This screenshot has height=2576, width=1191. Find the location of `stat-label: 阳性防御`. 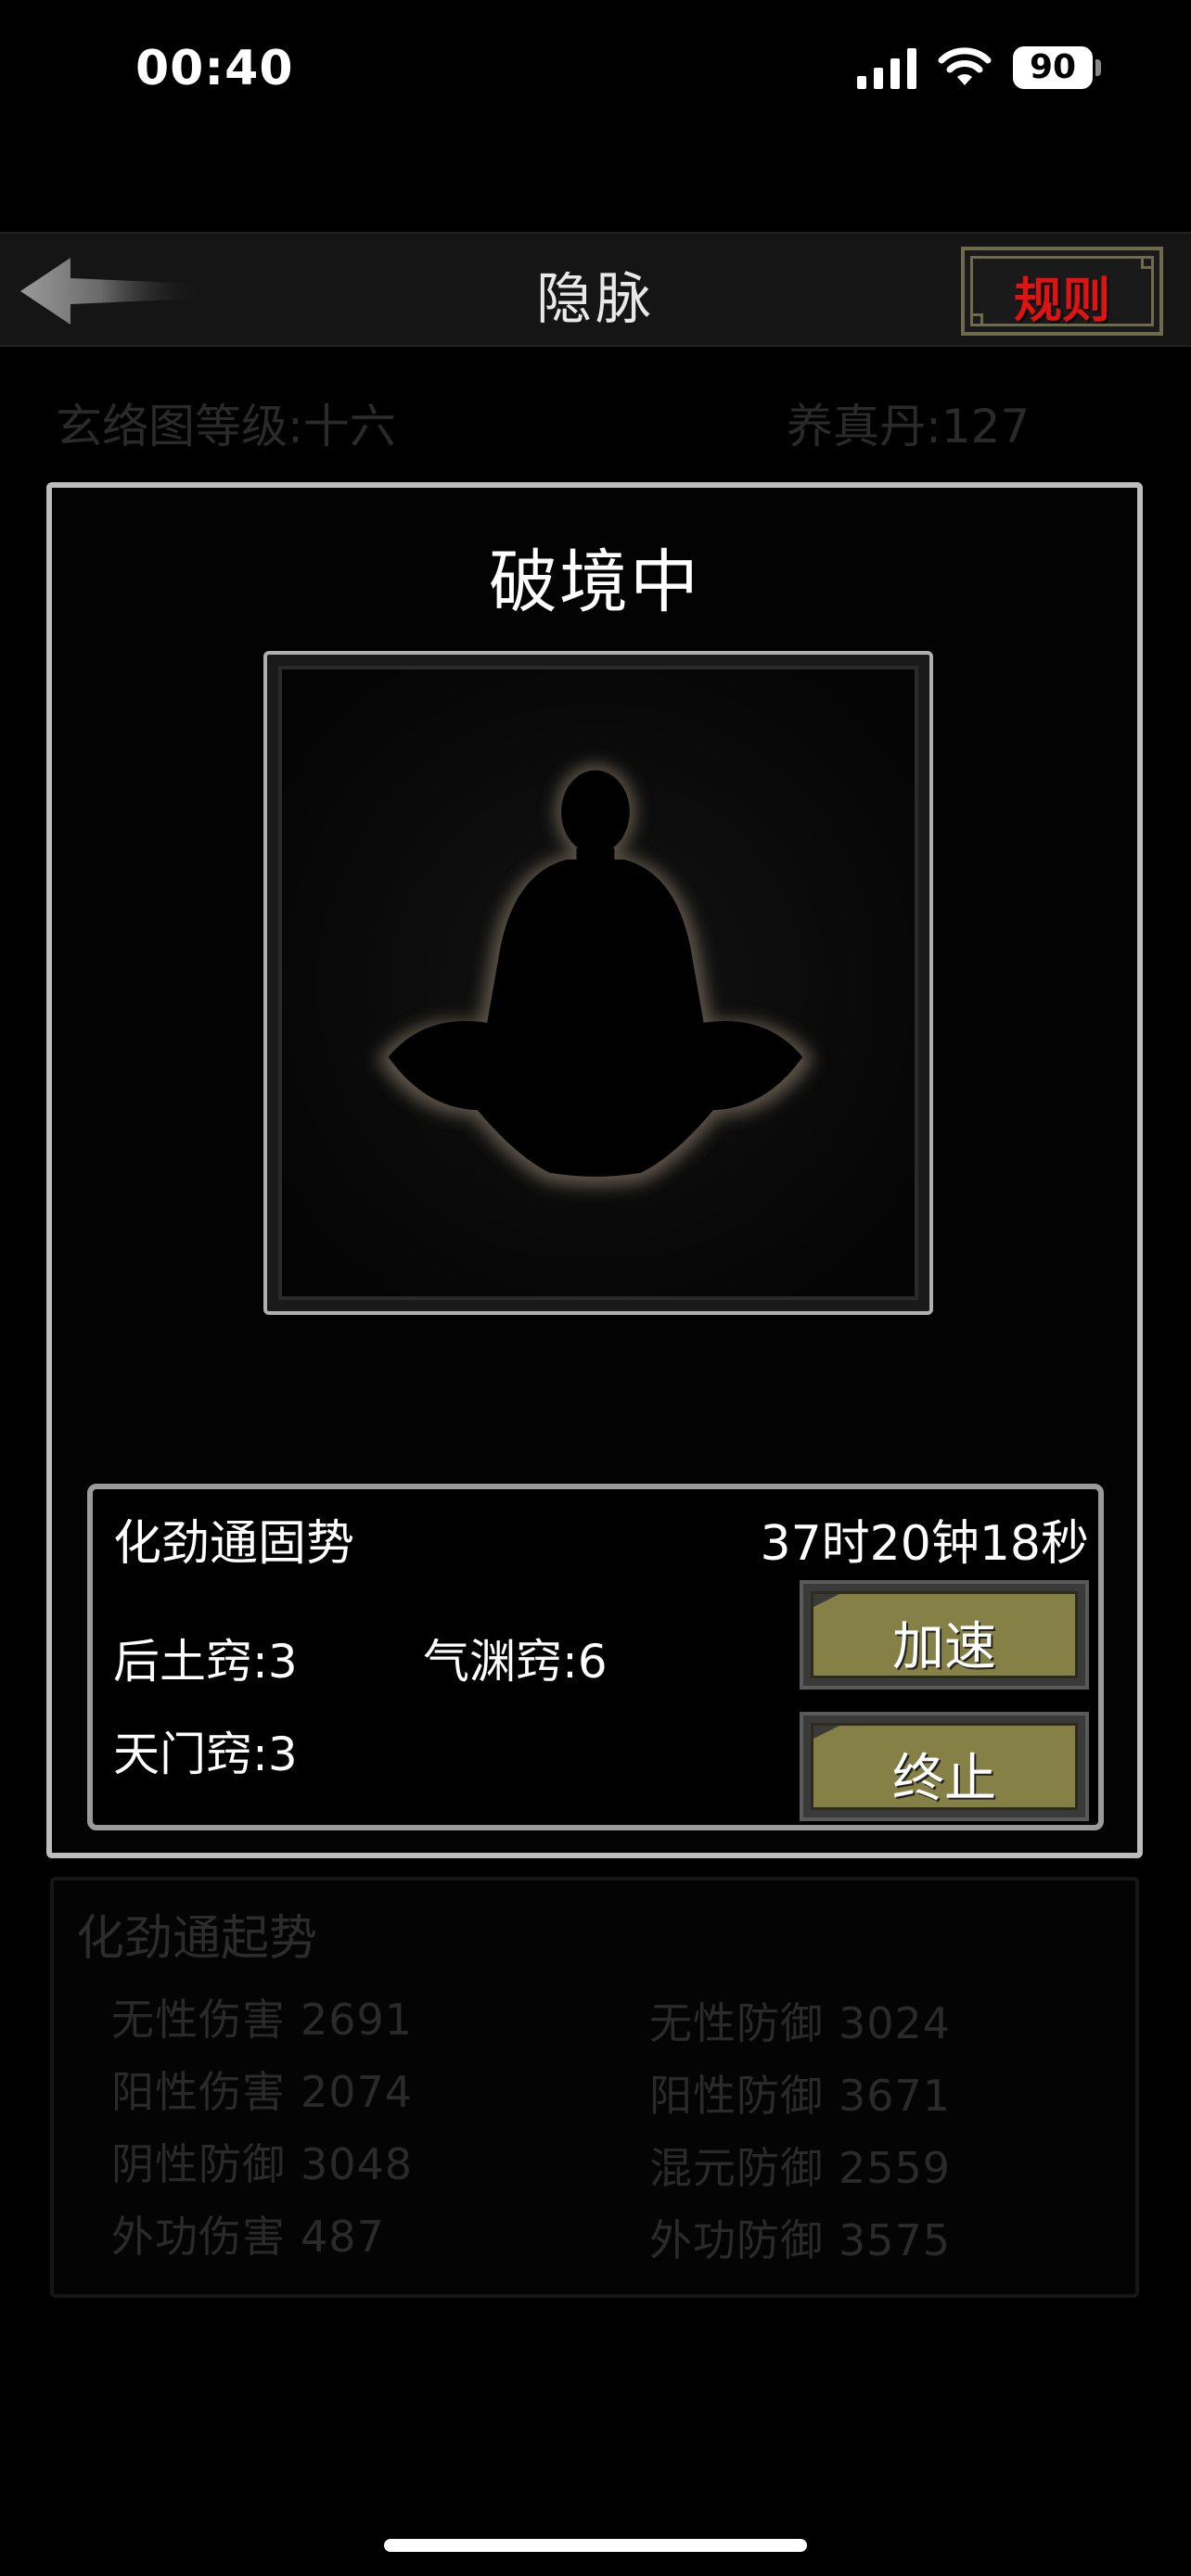

stat-label: 阳性防御 is located at coordinates (736, 2096).